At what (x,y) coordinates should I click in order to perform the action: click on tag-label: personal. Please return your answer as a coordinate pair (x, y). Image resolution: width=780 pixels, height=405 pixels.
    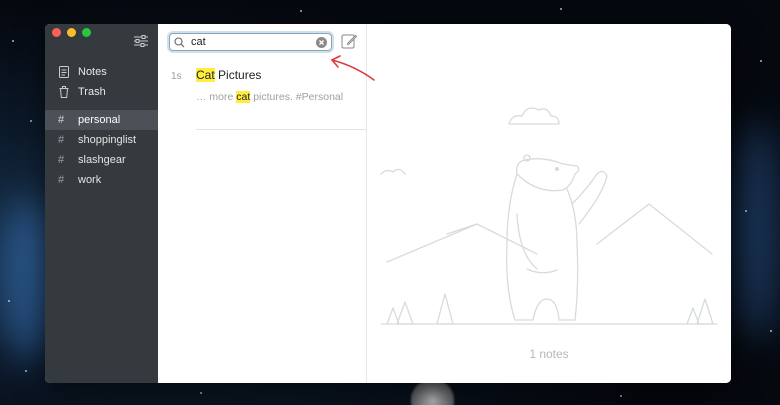
    Looking at the image, I should click on (99, 120).